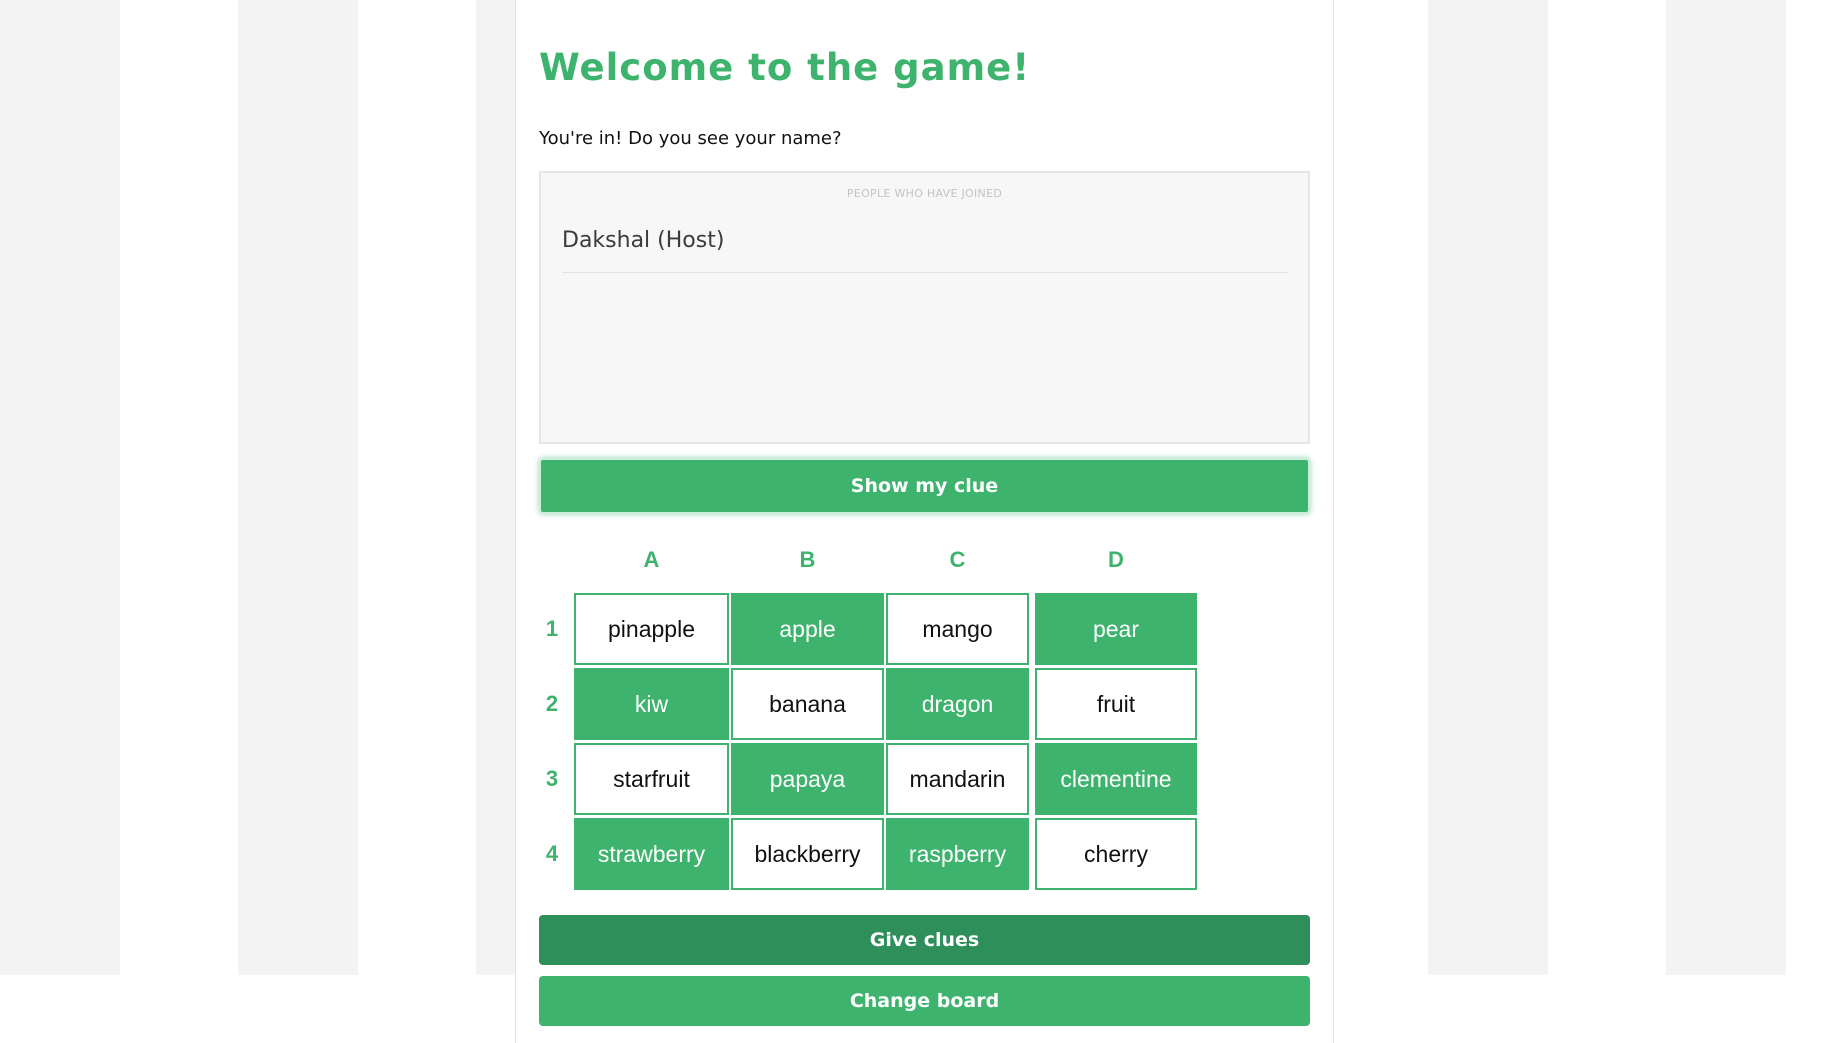 The width and height of the screenshot is (1843, 1043). Describe the element at coordinates (1116, 779) in the screenshot. I see `board-cell-d3: clementine` at that location.